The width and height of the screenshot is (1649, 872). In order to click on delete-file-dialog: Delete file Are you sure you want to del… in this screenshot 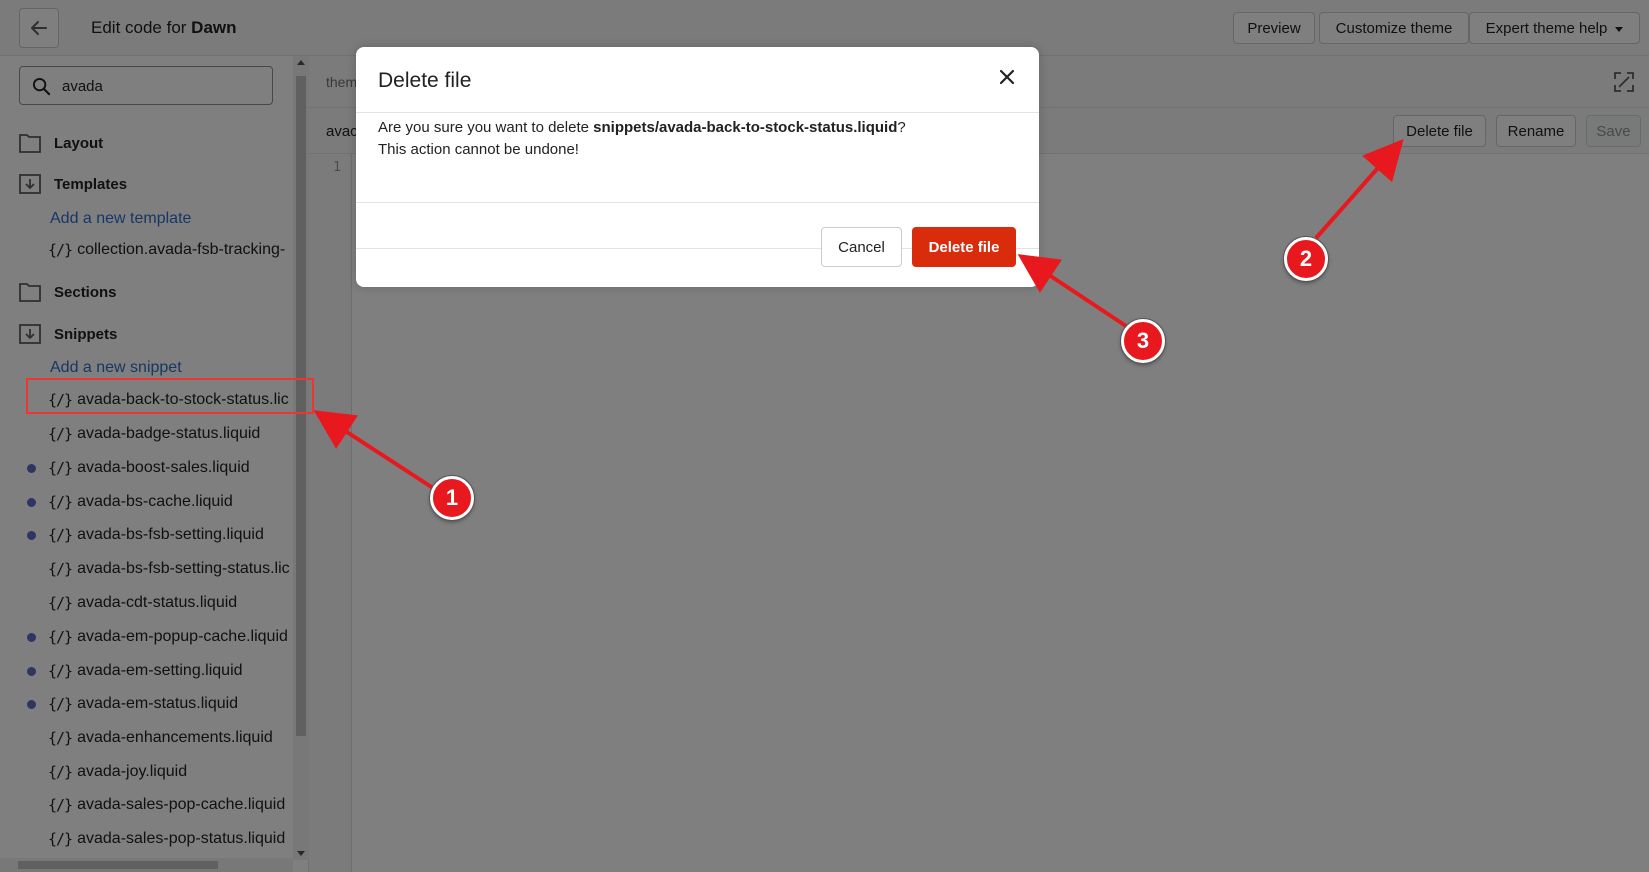, I will do `click(697, 167)`.